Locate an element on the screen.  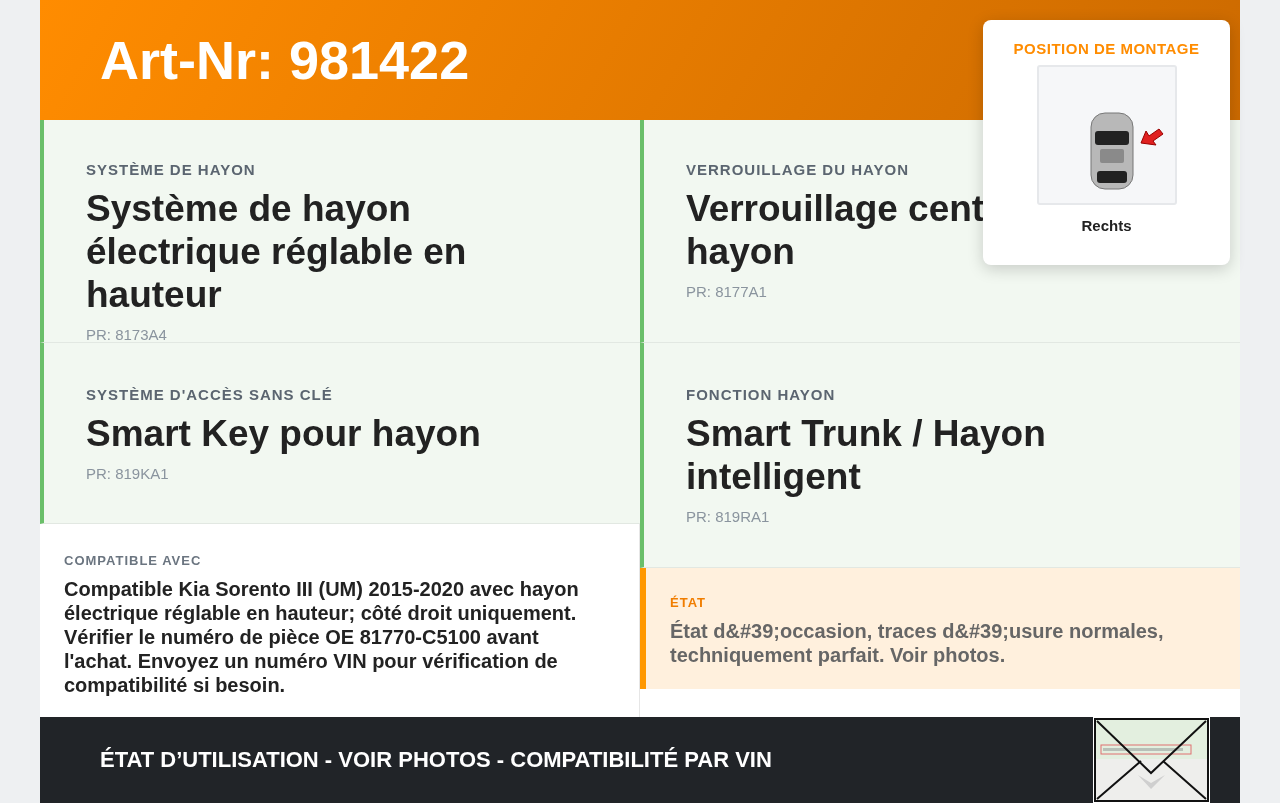
mounting-side: Rechts is located at coordinates (1106, 225).